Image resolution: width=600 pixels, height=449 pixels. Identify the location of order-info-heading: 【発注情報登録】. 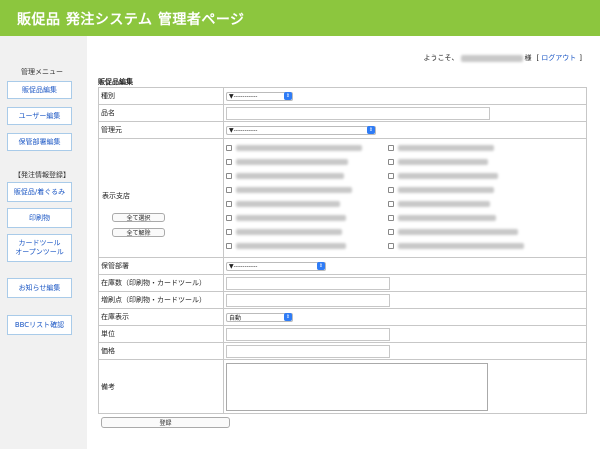
(42, 175).